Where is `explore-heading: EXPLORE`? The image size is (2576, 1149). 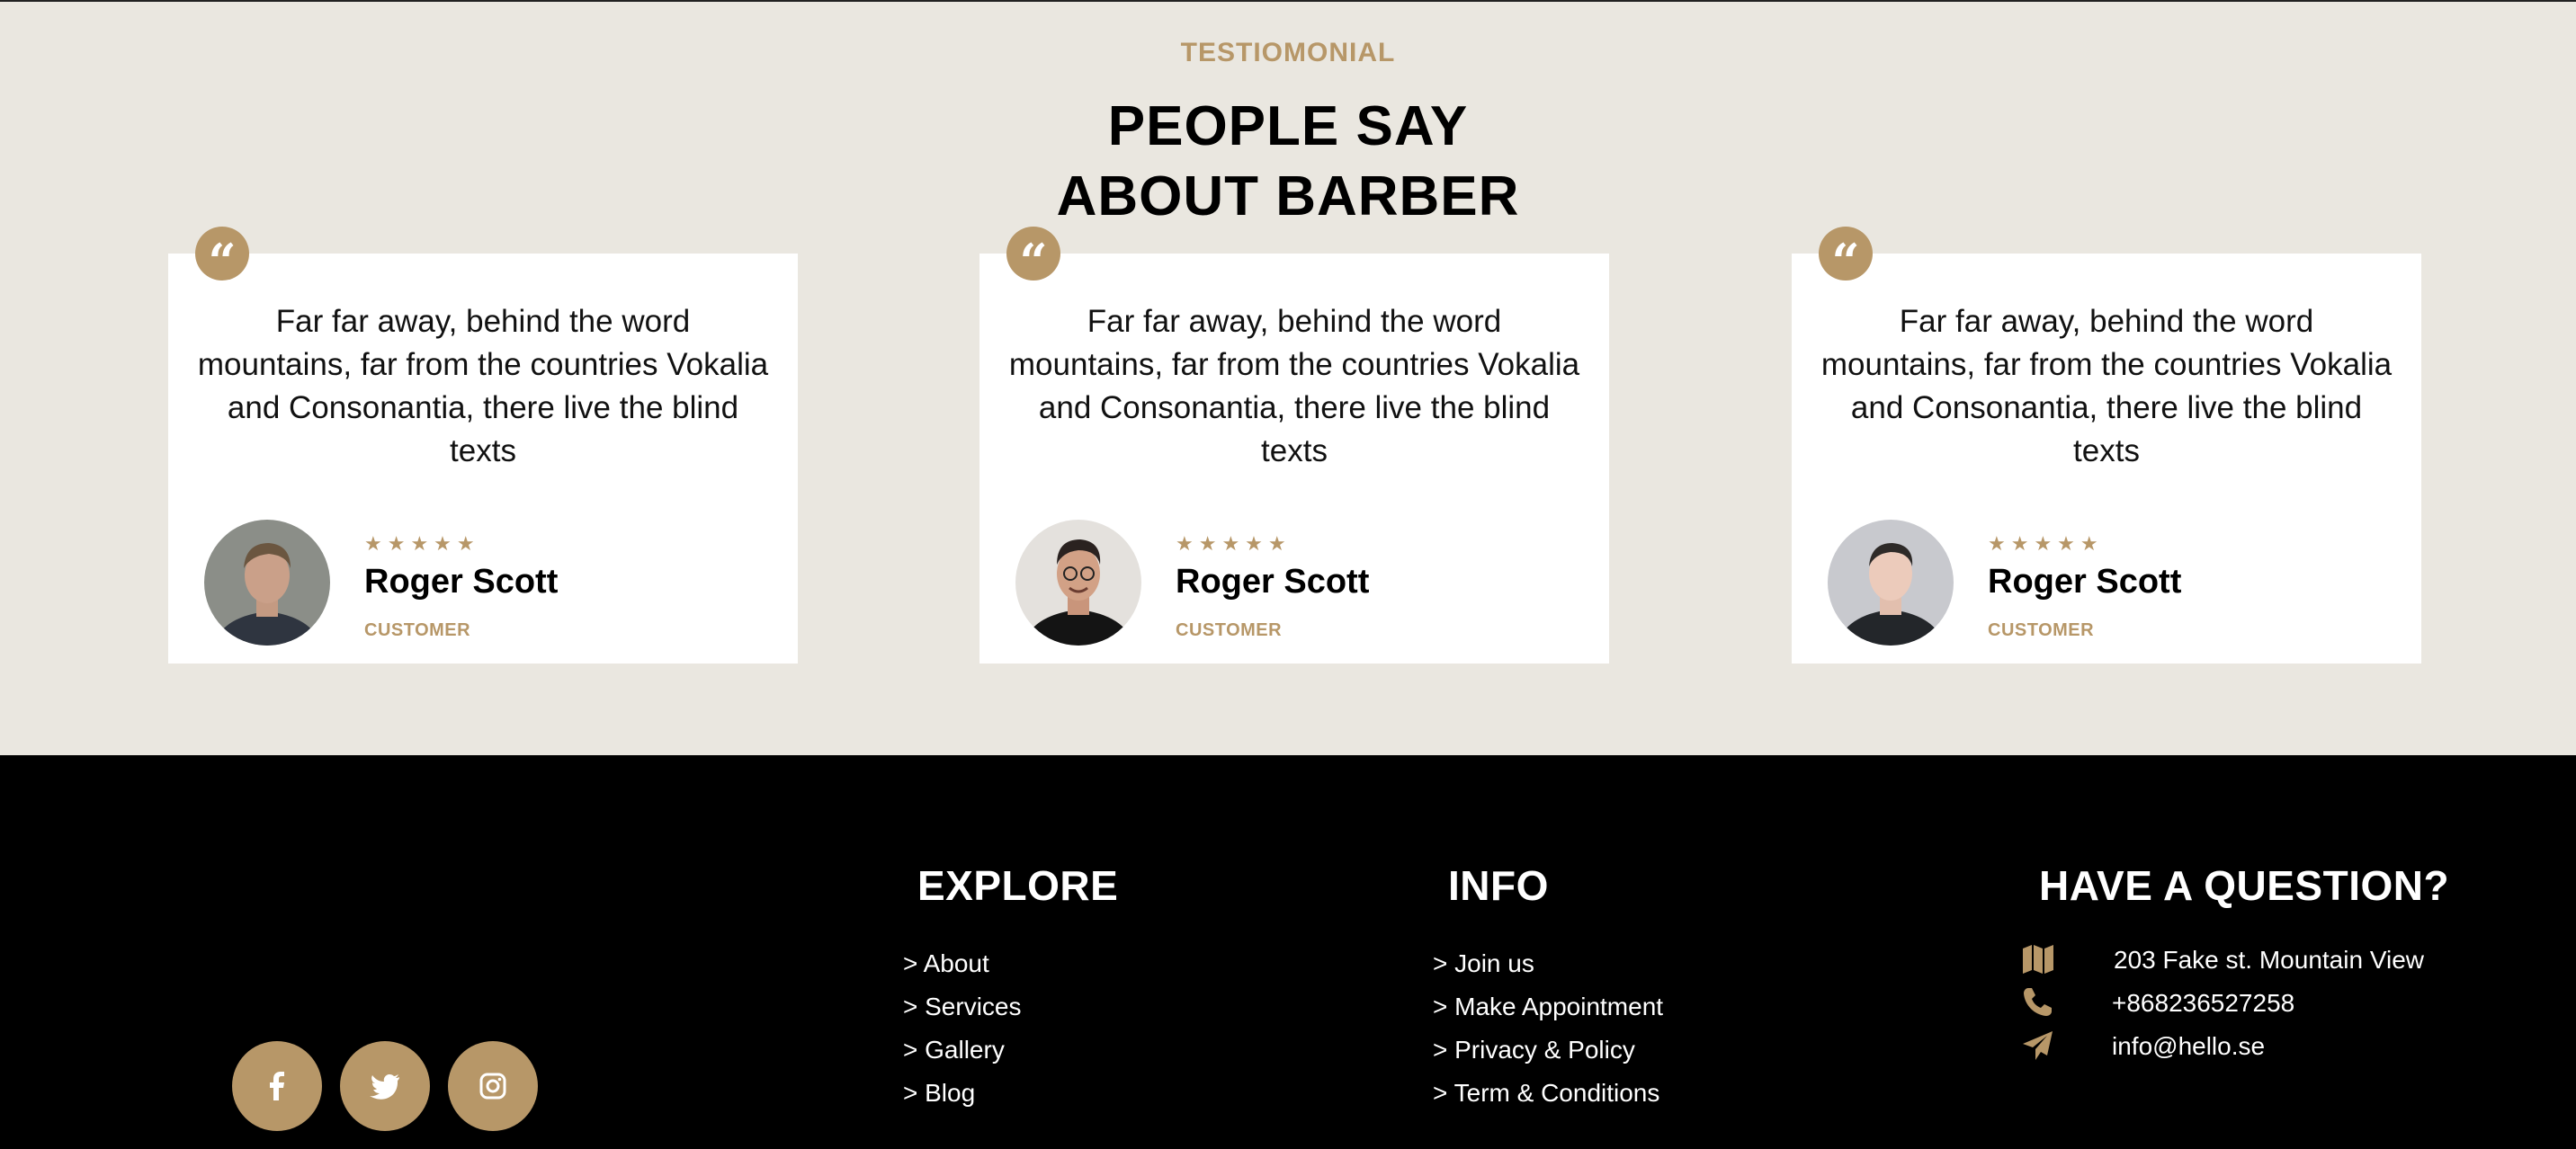
explore-heading: EXPLORE is located at coordinates (1018, 885).